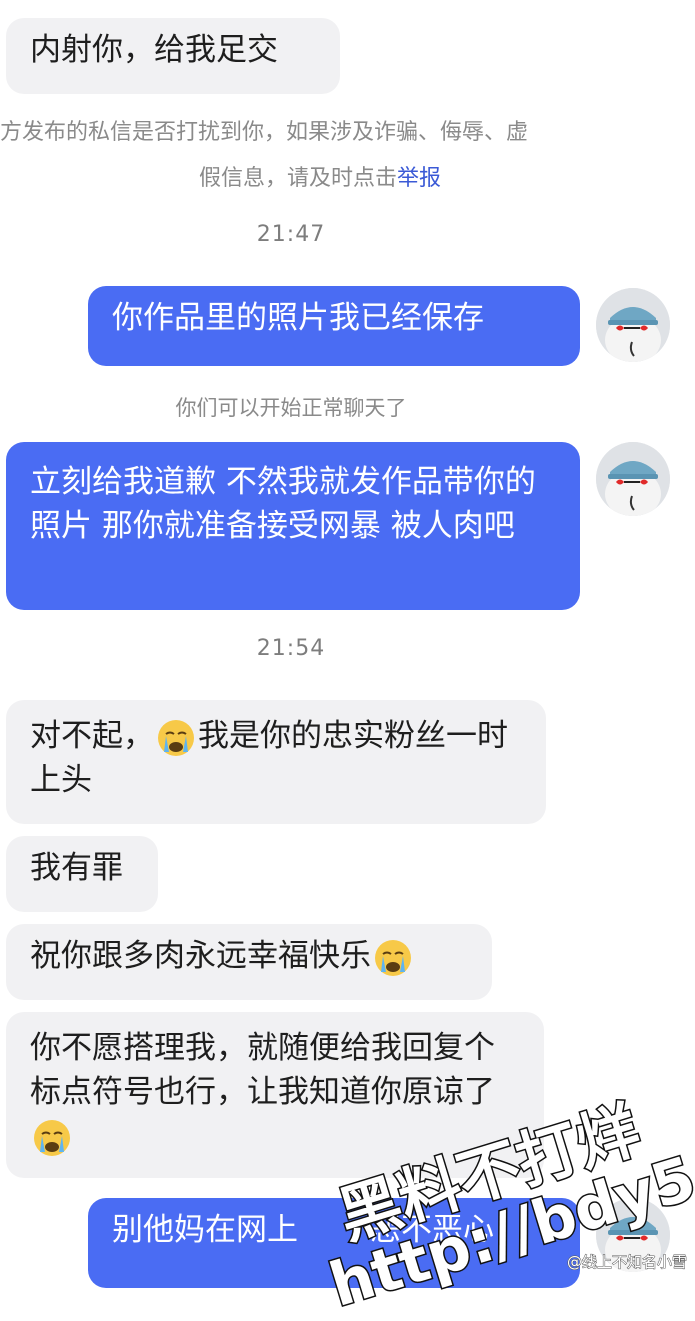 The image size is (695, 1321). I want to click on message-text: 对不起，, so click(92, 736).